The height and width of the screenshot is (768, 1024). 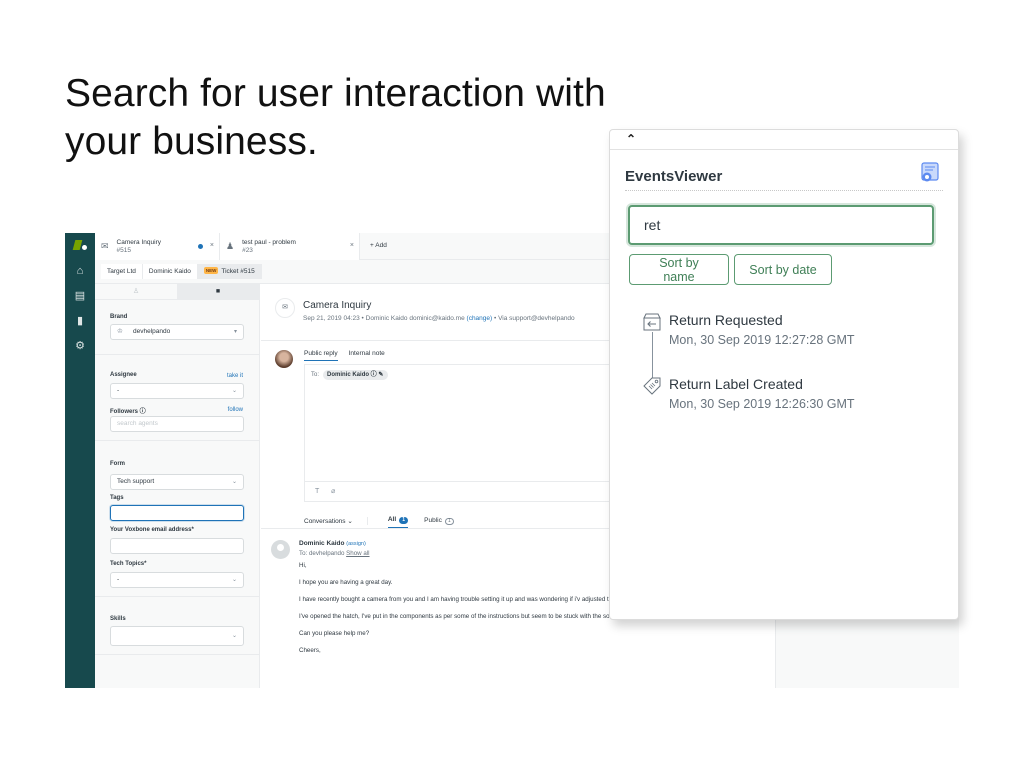 I want to click on sort-by-name-button: Sort by name, so click(x=679, y=269).